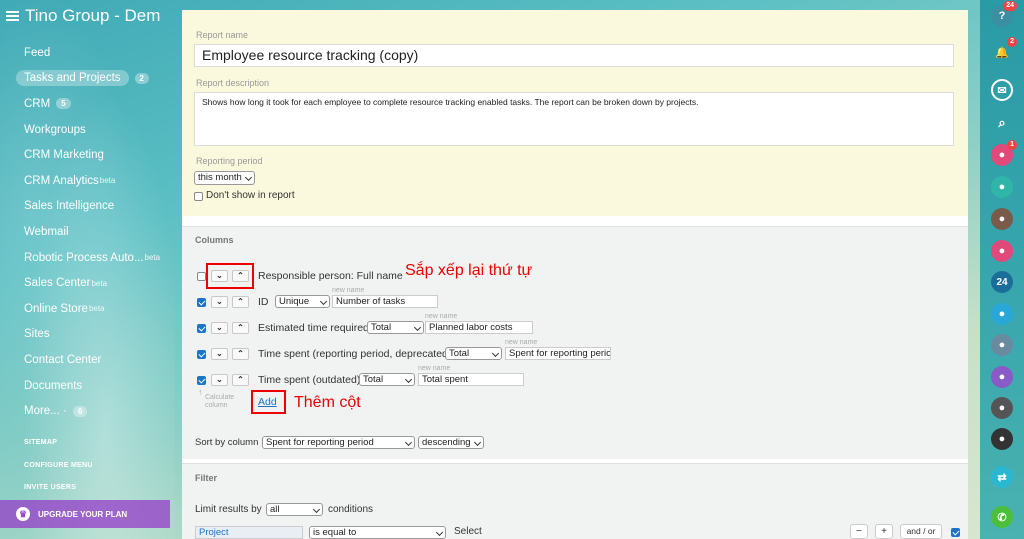 The height and width of the screenshot is (539, 1024). Describe the element at coordinates (233, 83) in the screenshot. I see `report-description-label: Report description` at that location.